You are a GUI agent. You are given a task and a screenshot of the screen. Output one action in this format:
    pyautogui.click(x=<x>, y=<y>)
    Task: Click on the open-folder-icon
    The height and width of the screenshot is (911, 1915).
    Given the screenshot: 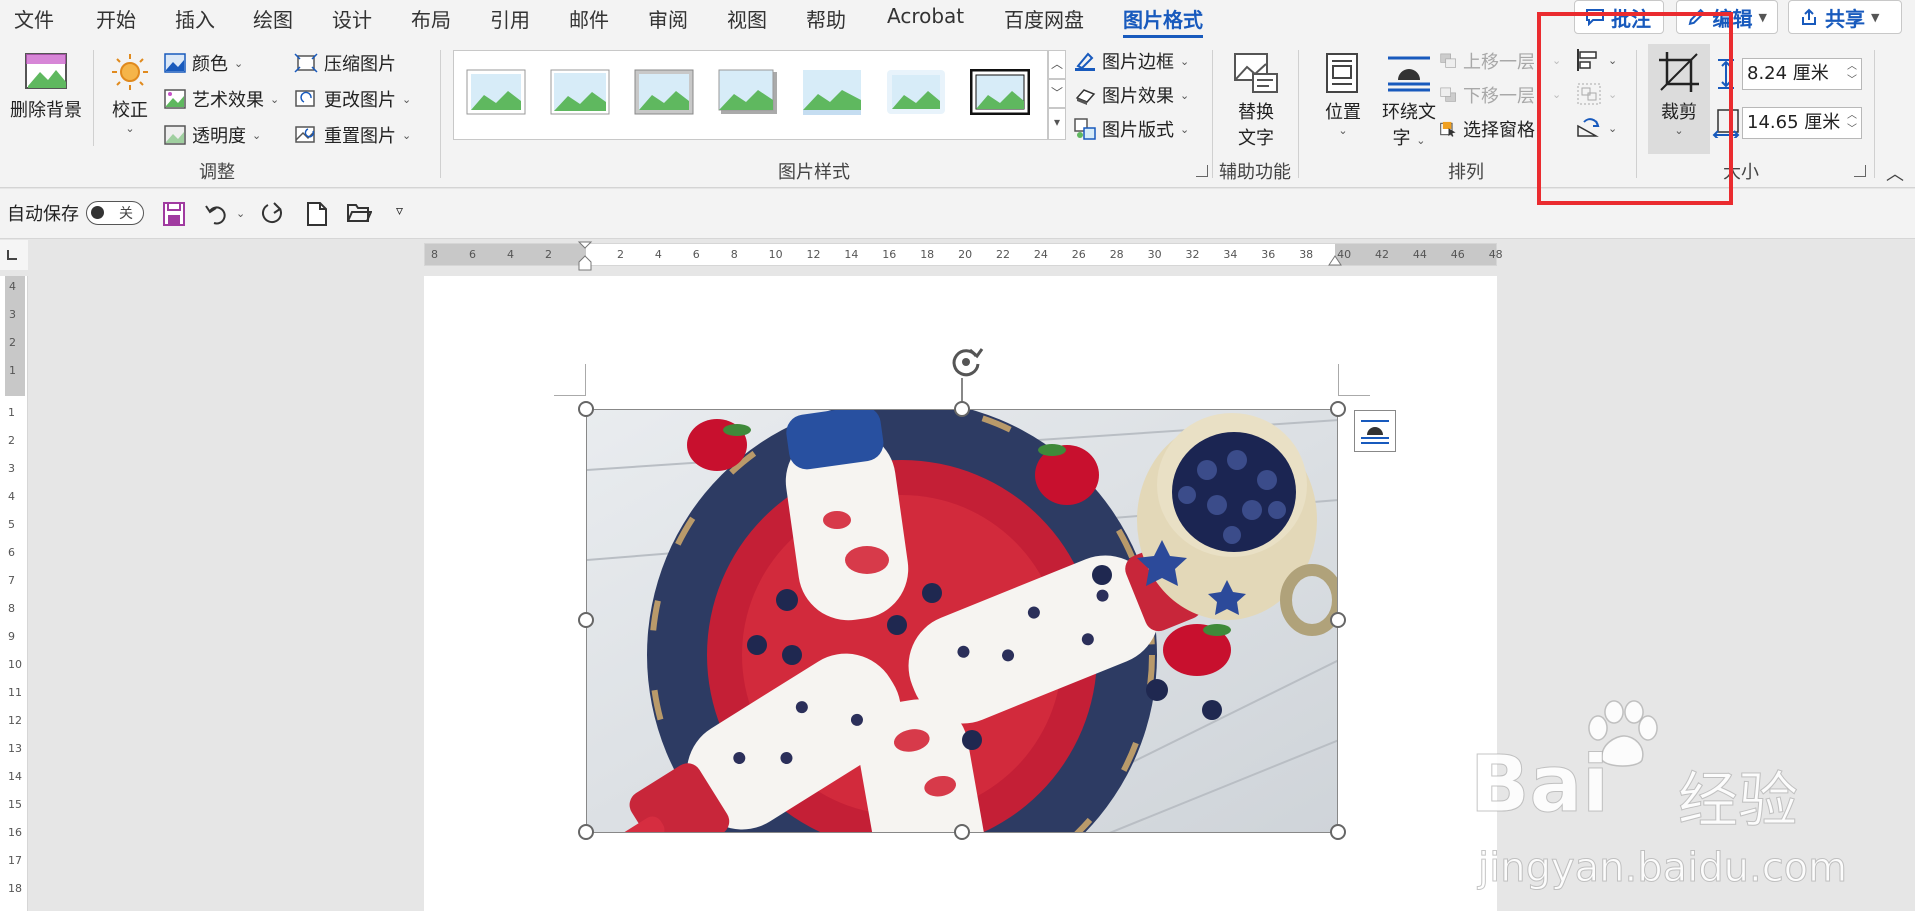 What is the action you would take?
    pyautogui.click(x=359, y=213)
    